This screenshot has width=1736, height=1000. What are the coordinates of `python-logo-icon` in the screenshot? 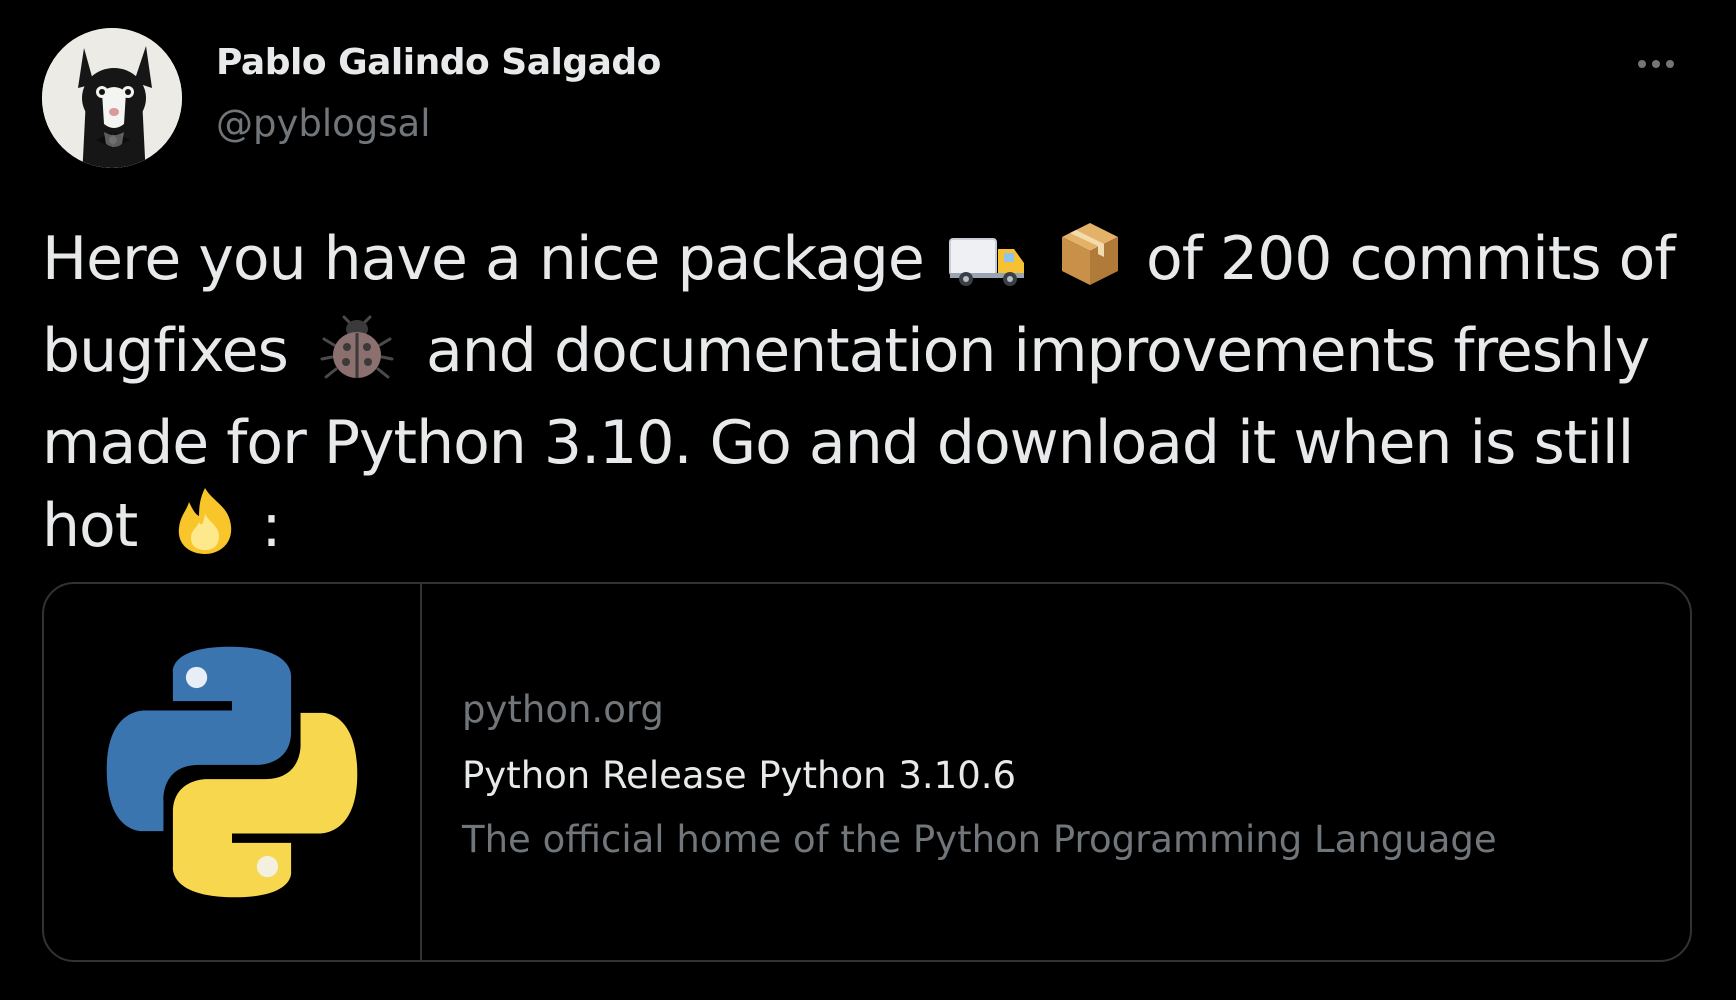 It's located at (232, 772).